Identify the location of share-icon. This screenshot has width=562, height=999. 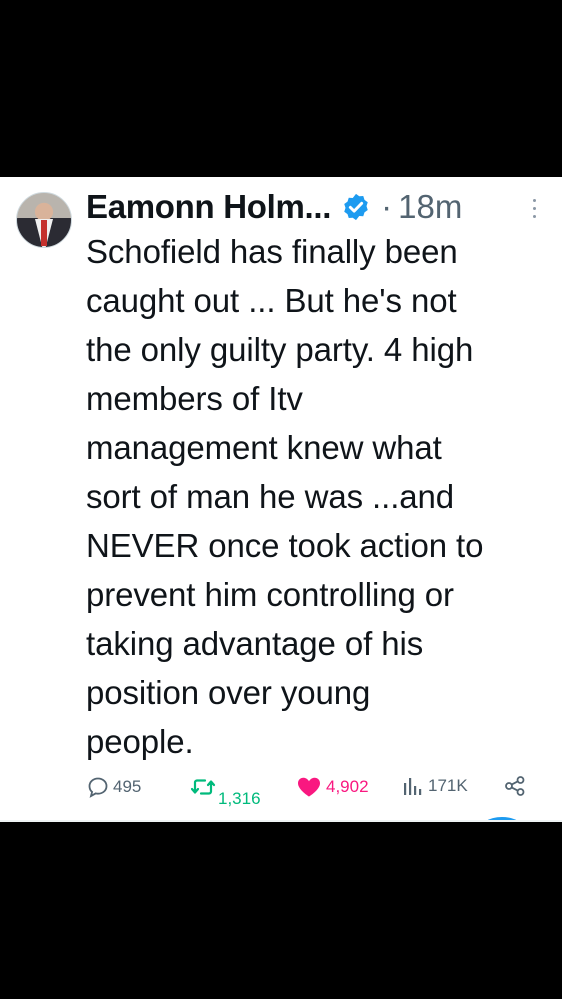
(515, 786).